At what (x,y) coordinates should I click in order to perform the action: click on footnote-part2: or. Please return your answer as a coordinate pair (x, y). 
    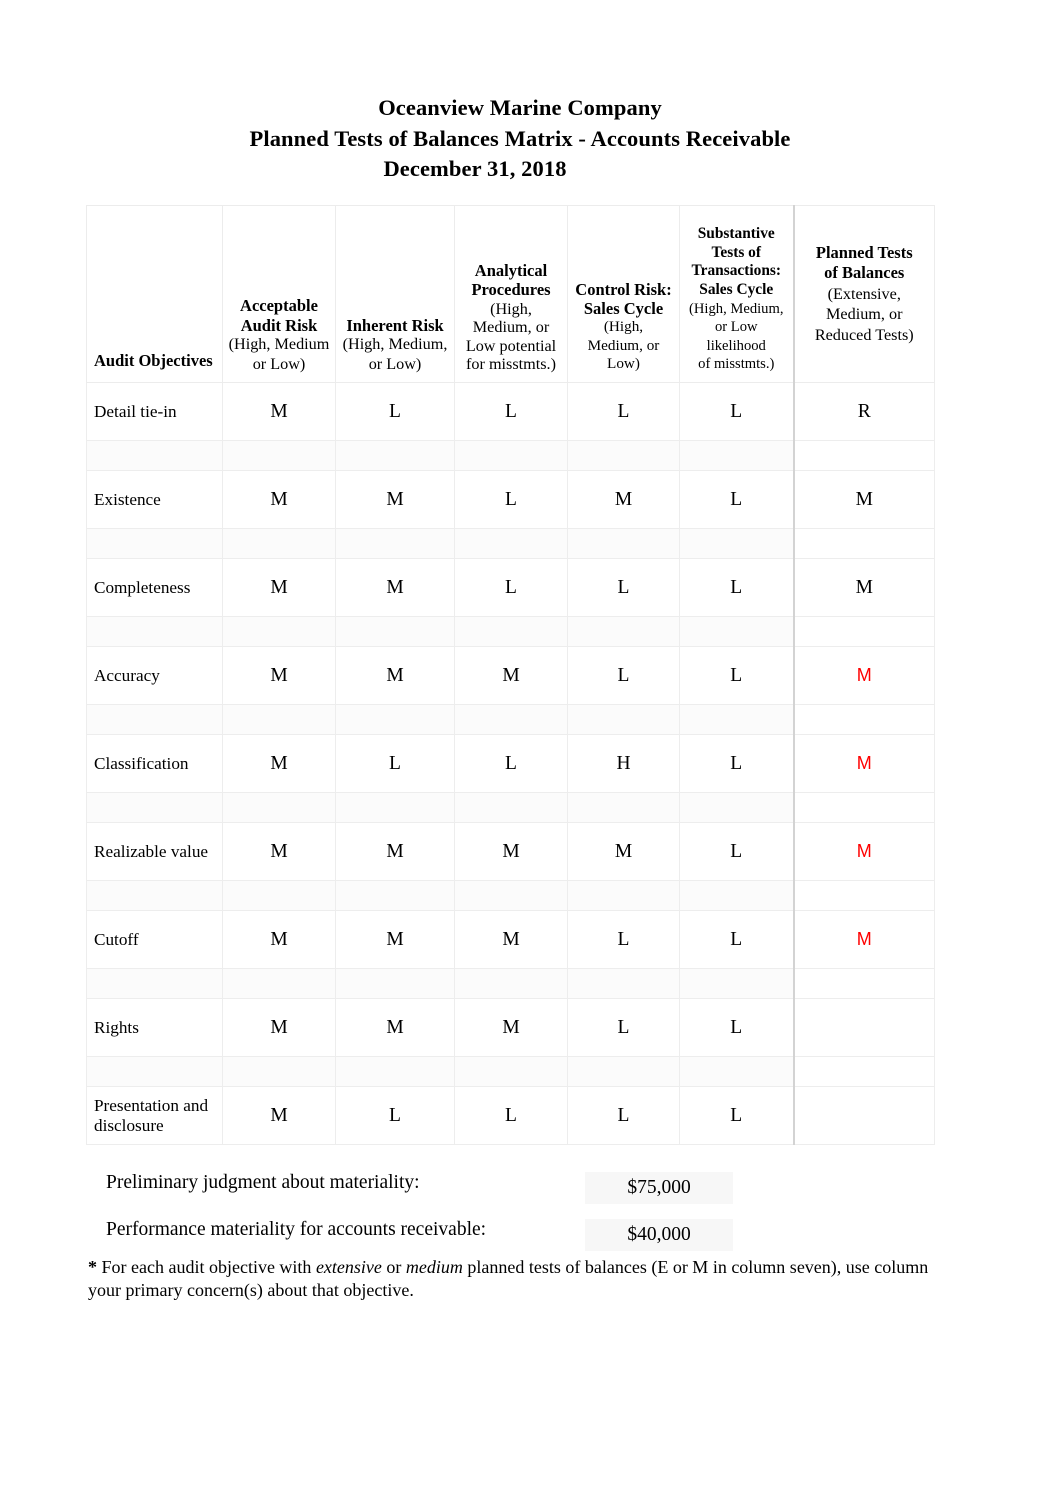
    Looking at the image, I should click on (393, 1267).